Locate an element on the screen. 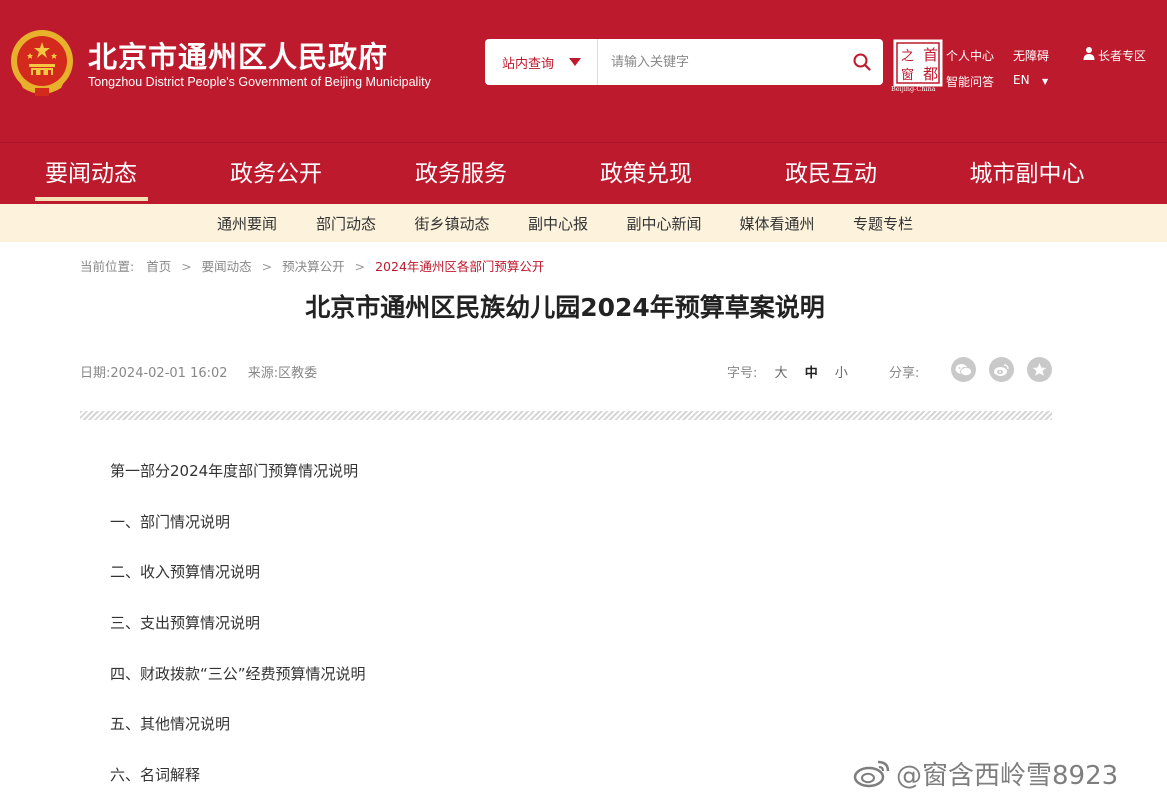 The image size is (1167, 800). breadcrumb-current: 2024年通州区各部门预算公开 is located at coordinates (459, 266).